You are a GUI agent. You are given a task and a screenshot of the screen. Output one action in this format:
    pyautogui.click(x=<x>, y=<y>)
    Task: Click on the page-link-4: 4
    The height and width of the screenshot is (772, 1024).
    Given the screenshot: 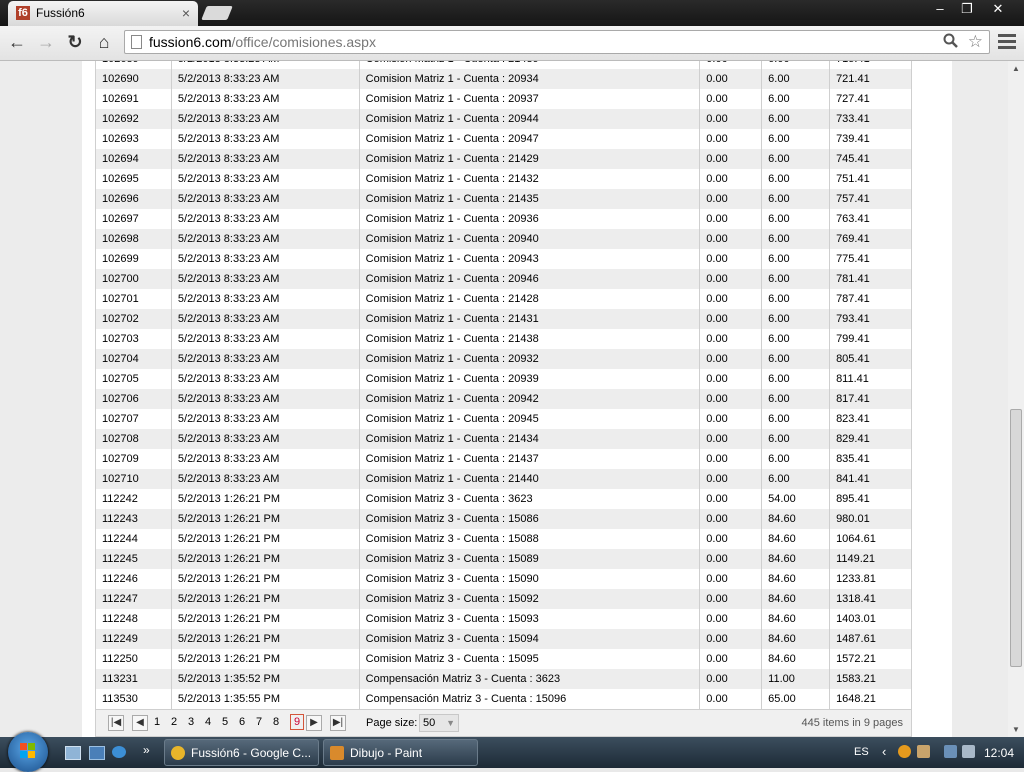 What is the action you would take?
    pyautogui.click(x=208, y=722)
    